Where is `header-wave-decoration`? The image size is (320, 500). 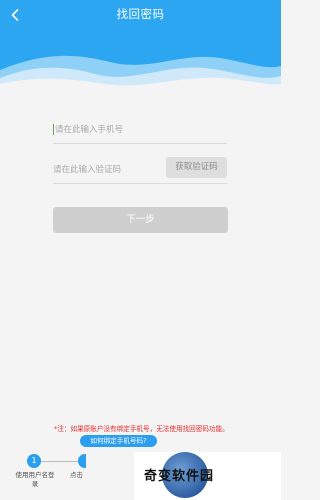 header-wave-decoration is located at coordinates (140, 73).